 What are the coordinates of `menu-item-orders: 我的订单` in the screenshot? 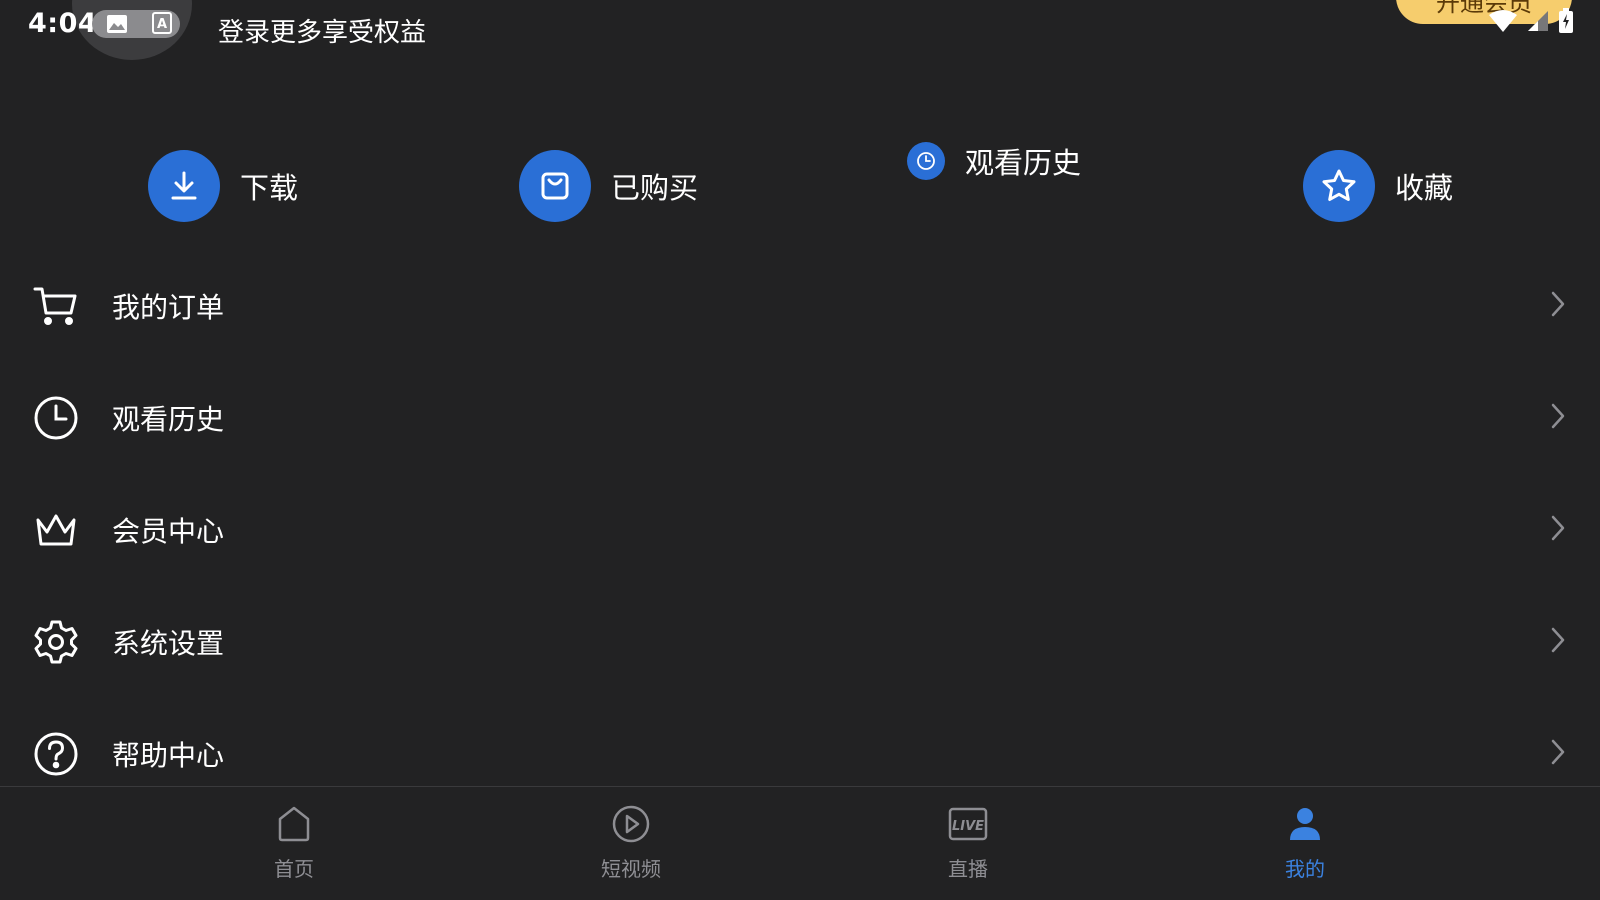 It's located at (800, 306).